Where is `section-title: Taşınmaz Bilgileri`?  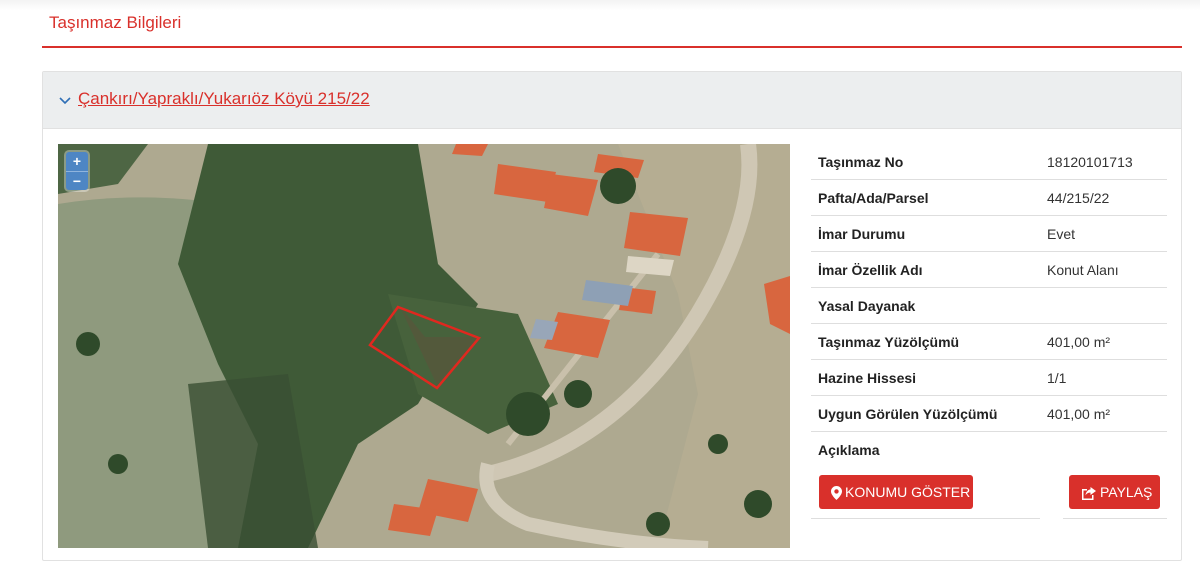 section-title: Taşınmaz Bilgileri is located at coordinates (115, 22).